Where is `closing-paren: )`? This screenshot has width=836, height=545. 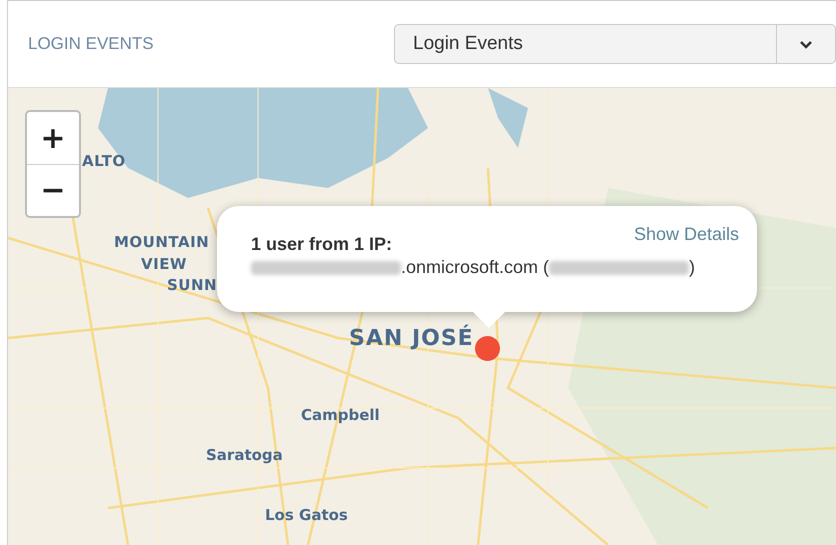 closing-paren: ) is located at coordinates (692, 267).